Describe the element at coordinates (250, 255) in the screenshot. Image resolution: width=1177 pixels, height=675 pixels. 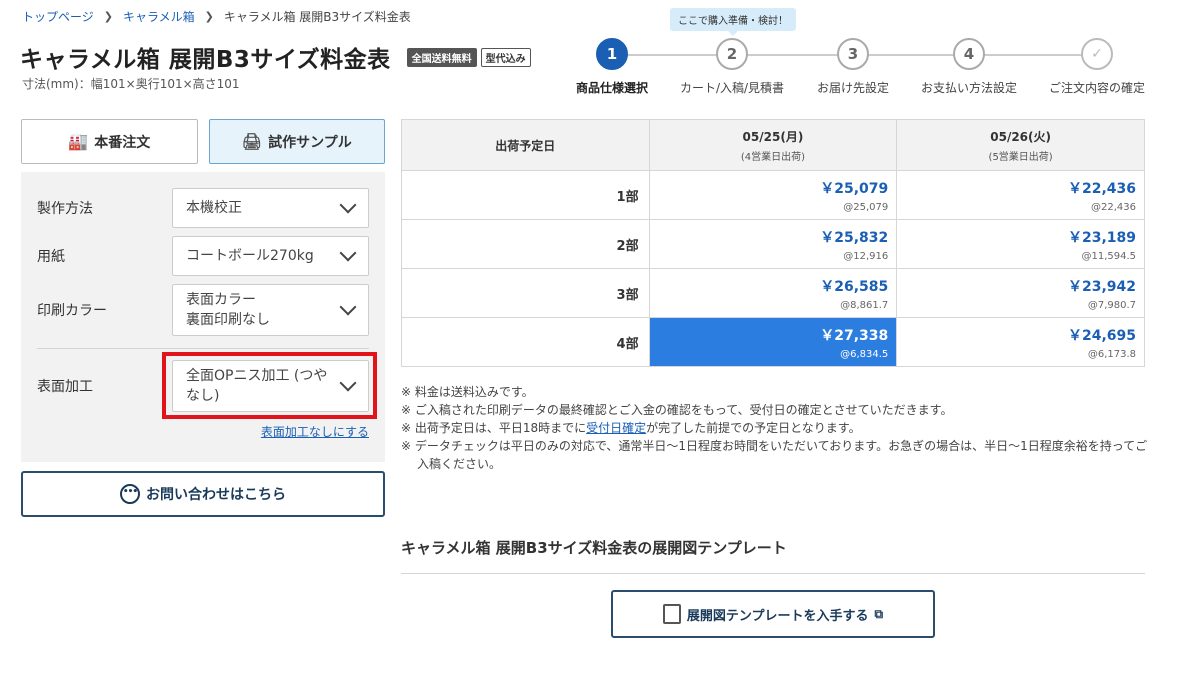
I see `select-value: コートボール270kg` at that location.